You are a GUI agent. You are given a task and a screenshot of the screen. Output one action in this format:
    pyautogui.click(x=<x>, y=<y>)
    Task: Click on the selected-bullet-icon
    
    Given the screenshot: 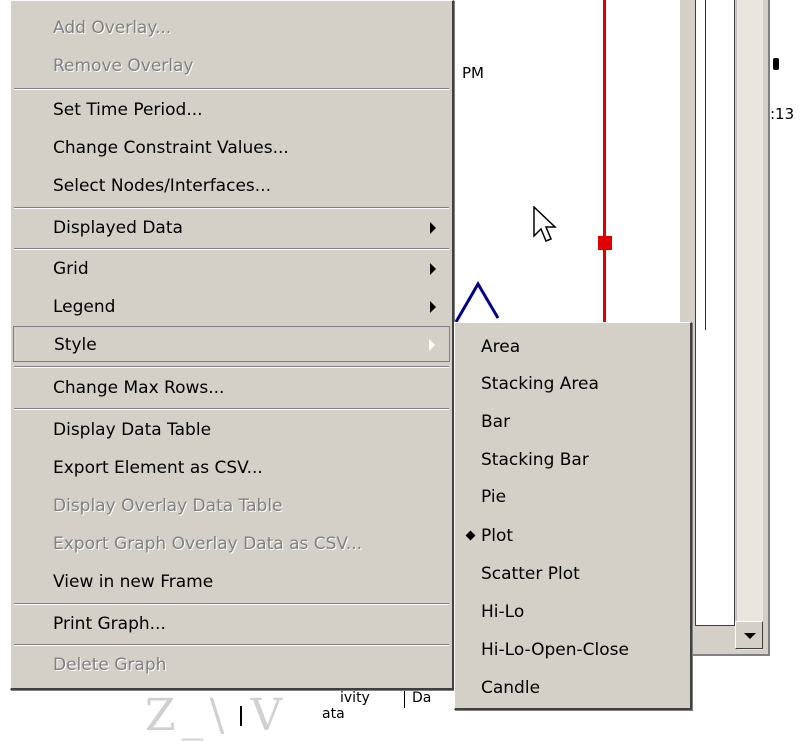 What is the action you would take?
    pyautogui.click(x=470, y=535)
    